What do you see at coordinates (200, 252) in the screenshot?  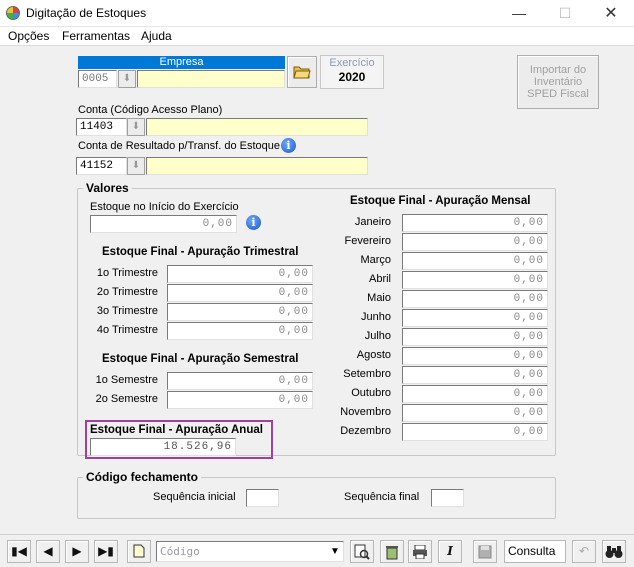 I see `trimestral-title: Estoque Final - Apuração Trimestral` at bounding box center [200, 252].